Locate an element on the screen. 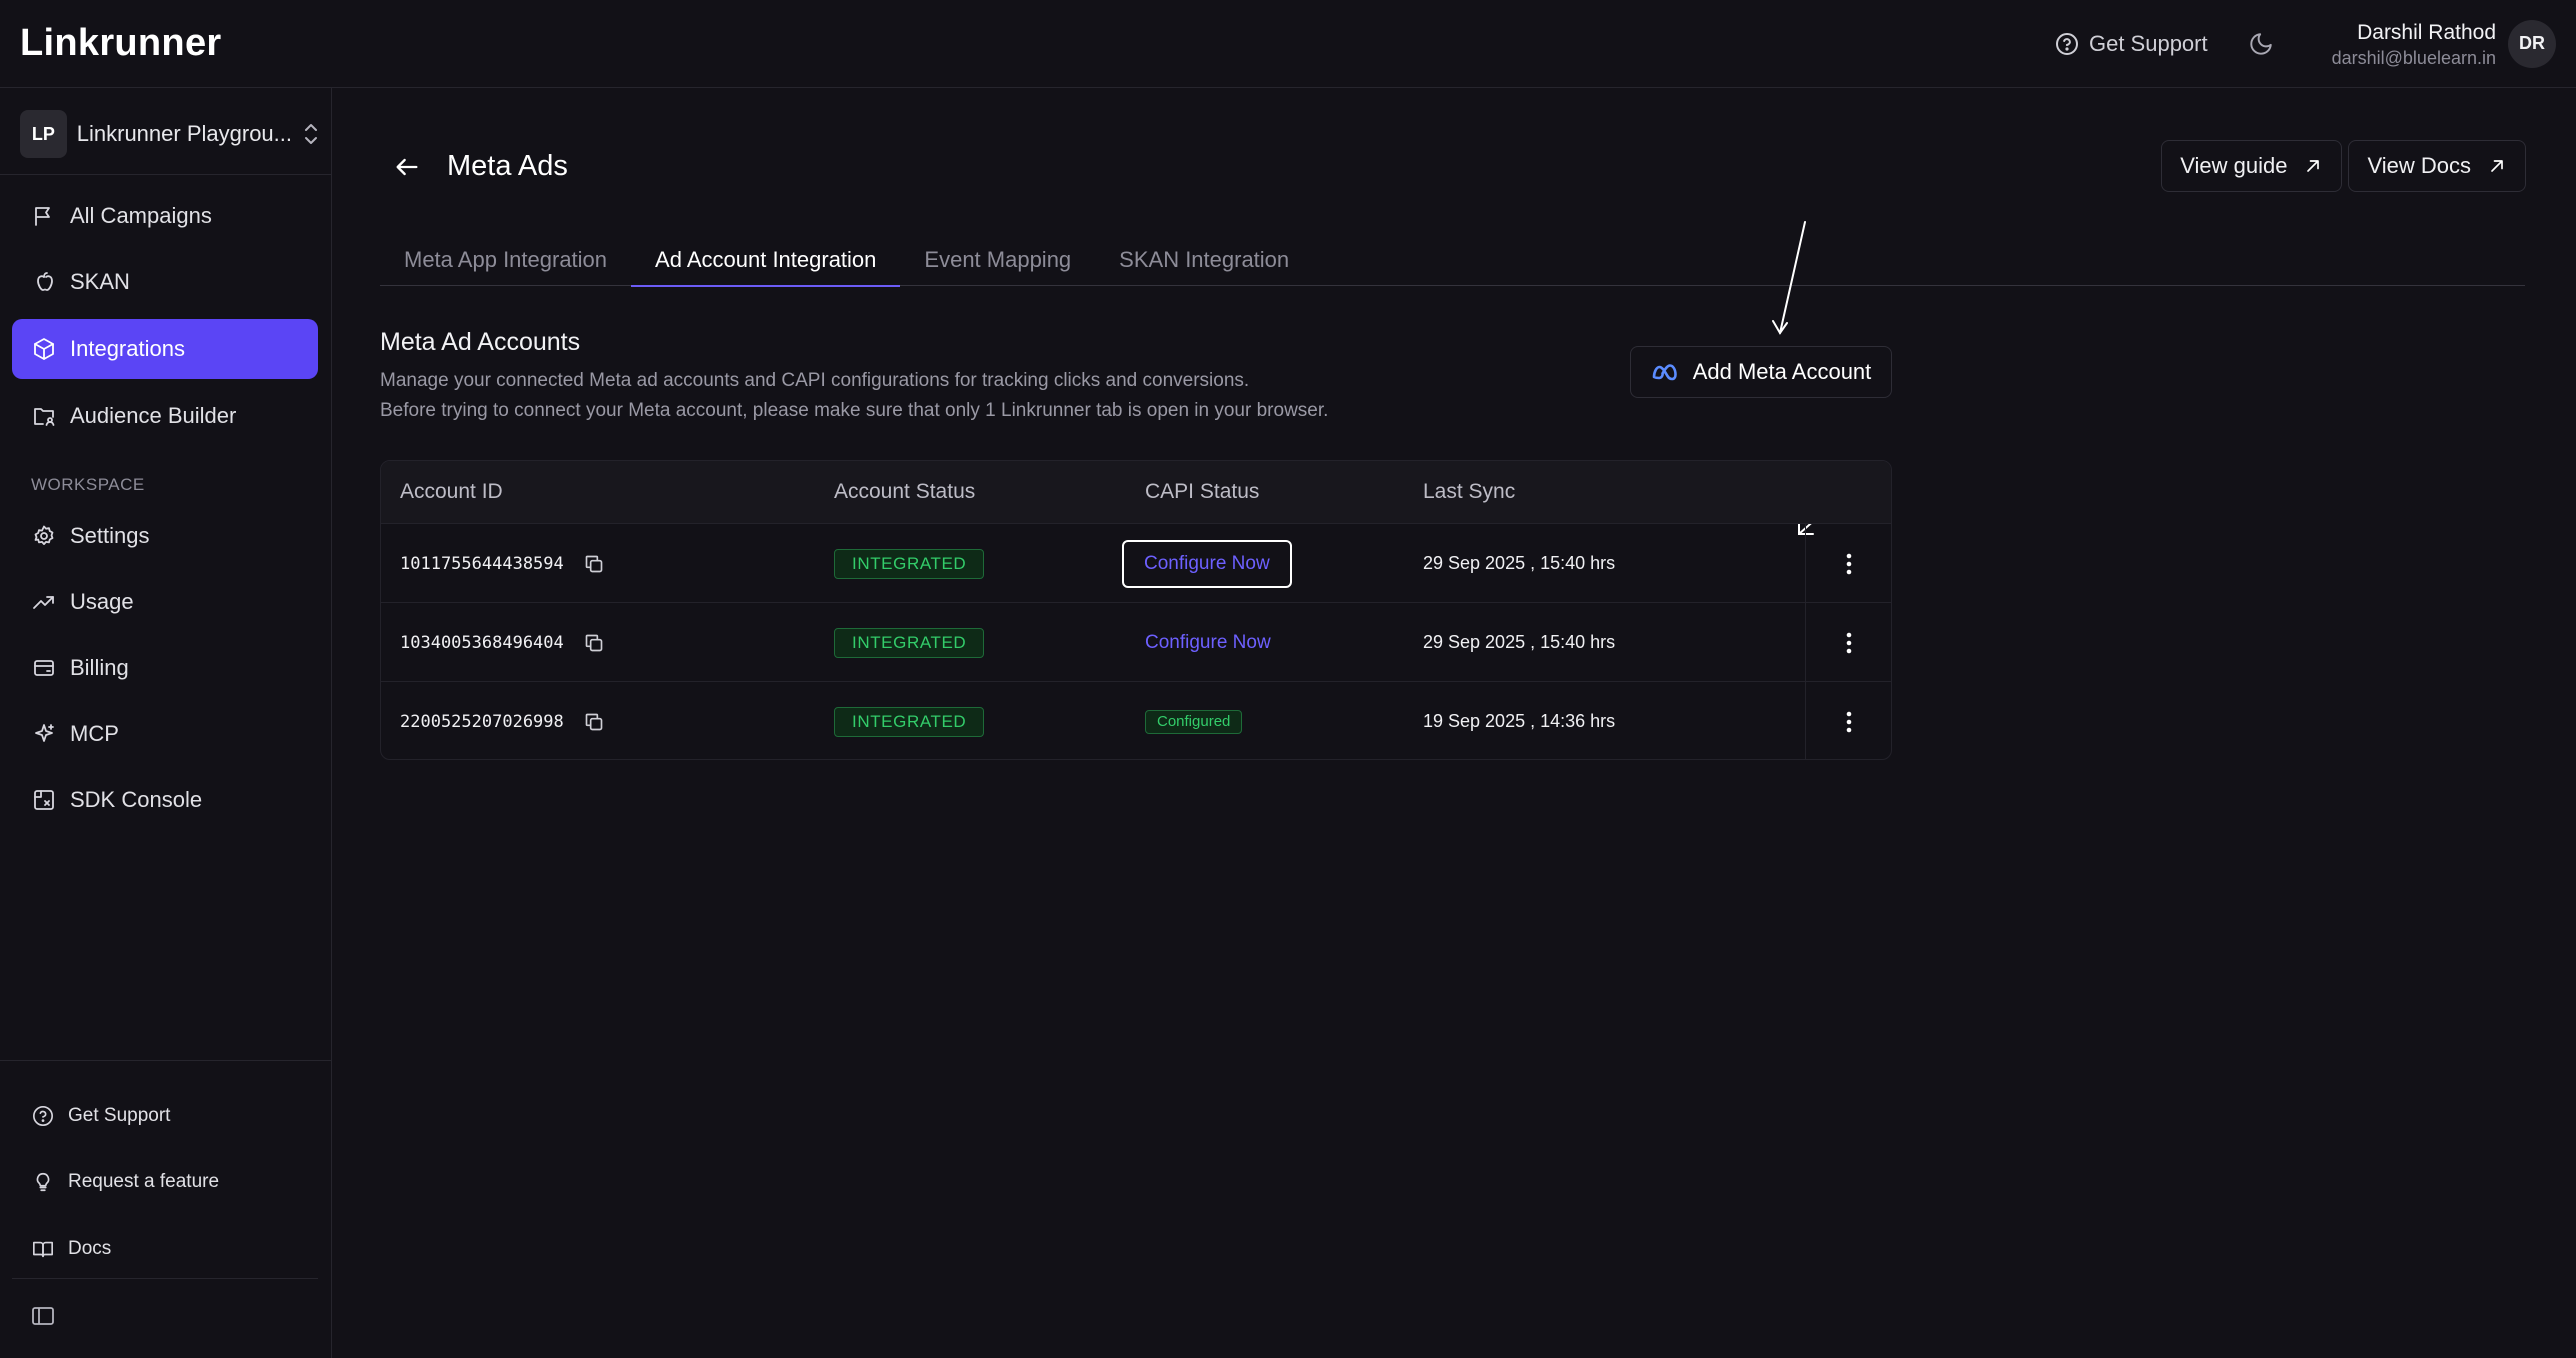 The height and width of the screenshot is (1358, 2576). sidebar-item-audience-builder: Audience Builder is located at coordinates (165, 416).